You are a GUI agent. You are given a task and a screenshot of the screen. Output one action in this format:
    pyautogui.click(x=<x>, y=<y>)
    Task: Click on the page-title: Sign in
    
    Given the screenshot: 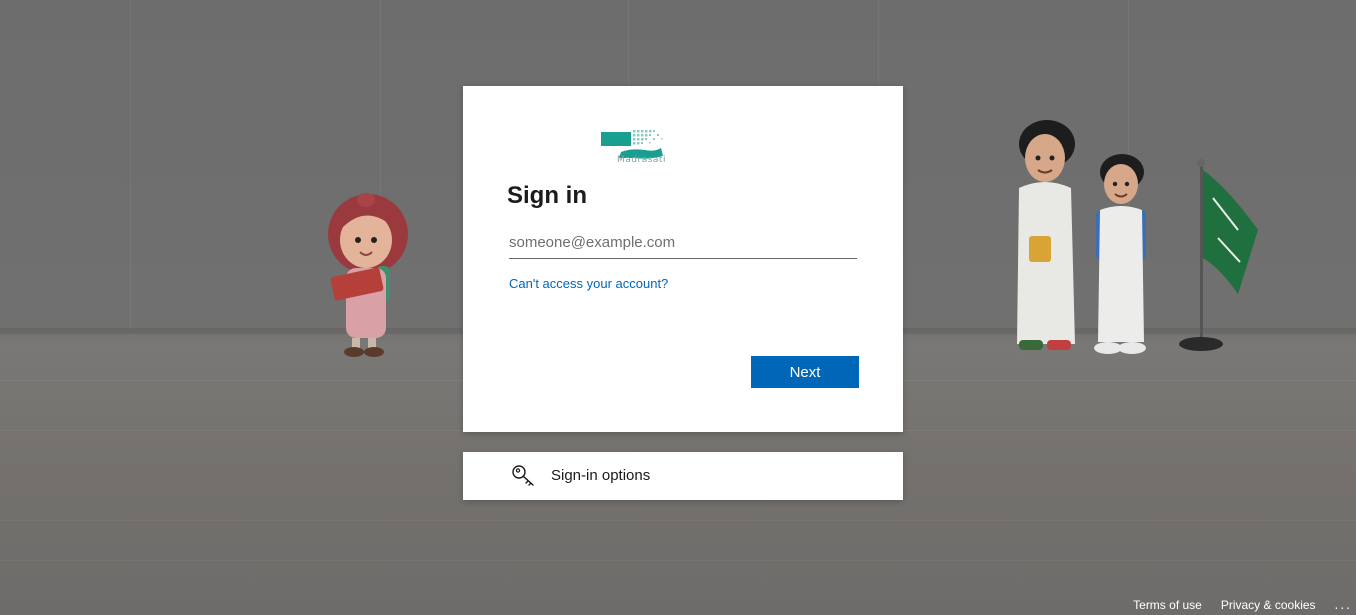 What is the action you would take?
    pyautogui.click(x=547, y=195)
    